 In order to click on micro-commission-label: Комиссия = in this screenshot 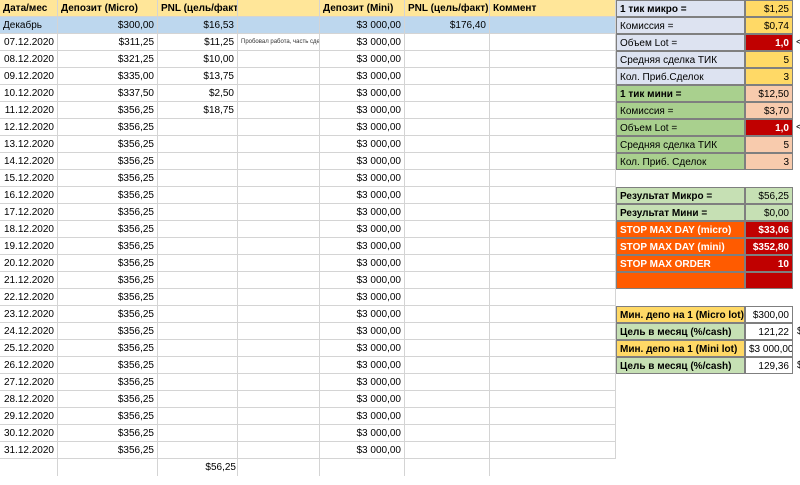, I will do `click(680, 25)`.